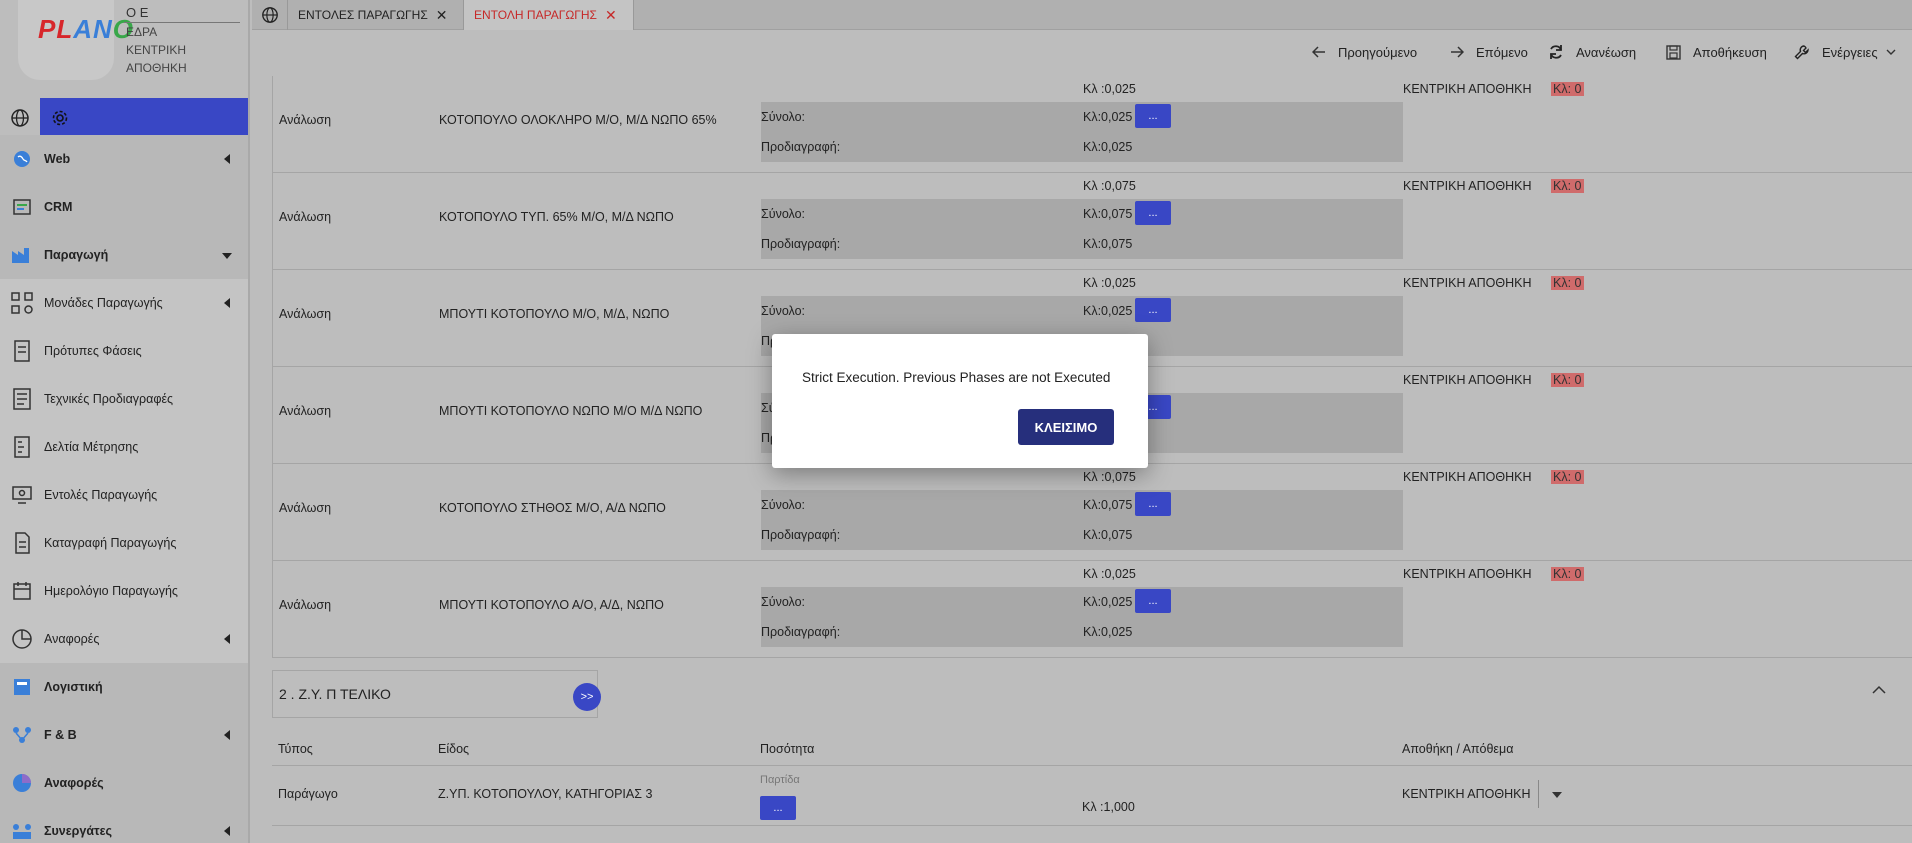 Image resolution: width=1912 pixels, height=843 pixels. I want to click on tabs-globe-icon, so click(270, 15).